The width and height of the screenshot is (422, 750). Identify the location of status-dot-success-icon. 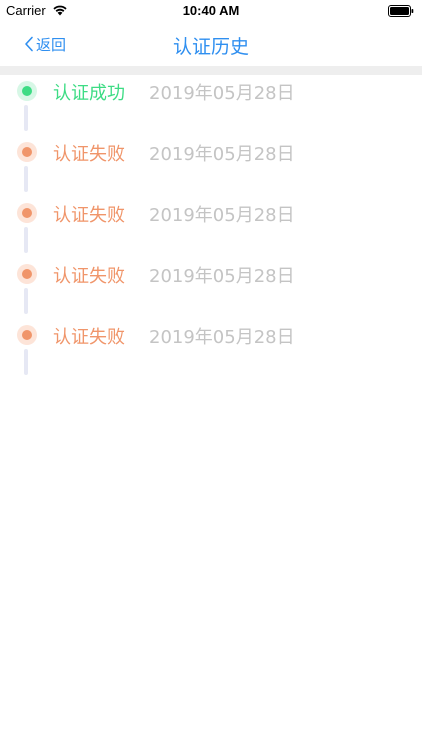
(27, 91).